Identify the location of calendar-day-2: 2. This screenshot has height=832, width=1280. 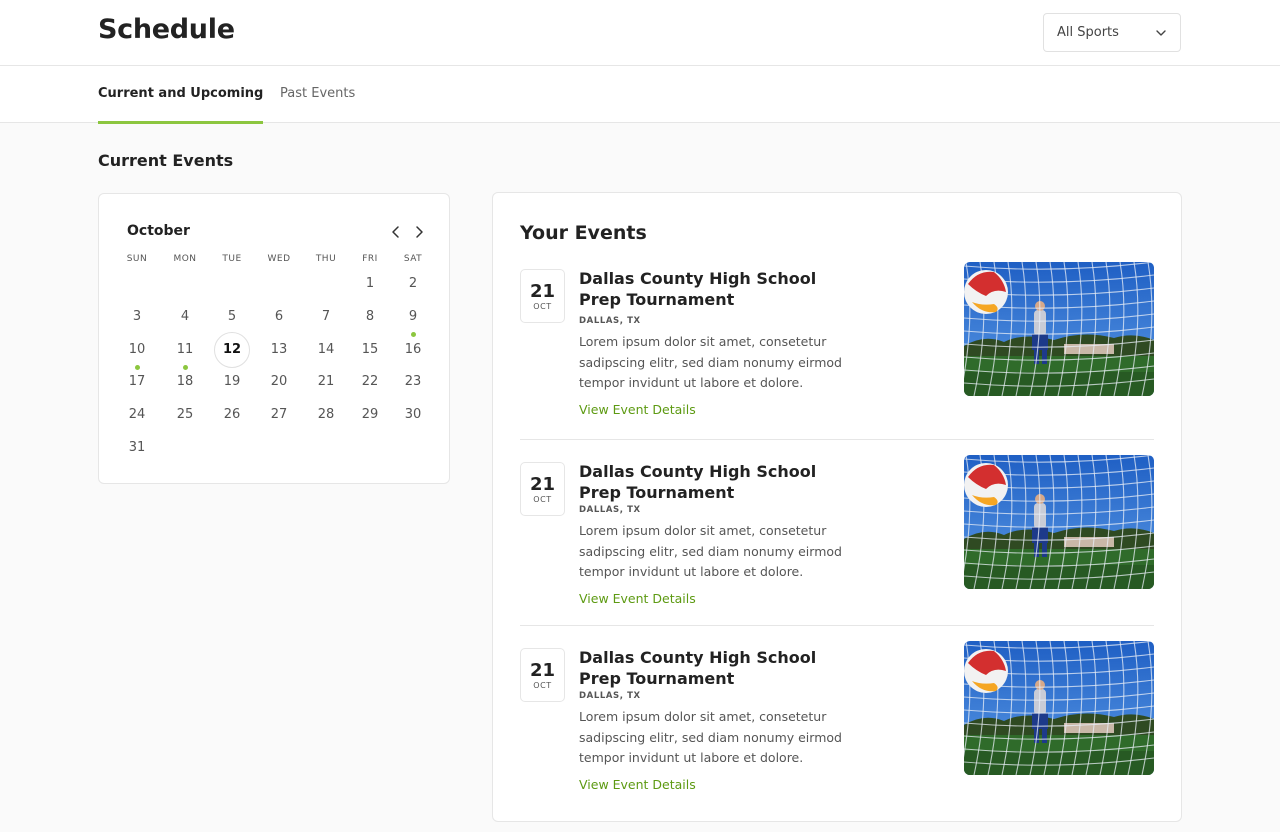
(413, 284).